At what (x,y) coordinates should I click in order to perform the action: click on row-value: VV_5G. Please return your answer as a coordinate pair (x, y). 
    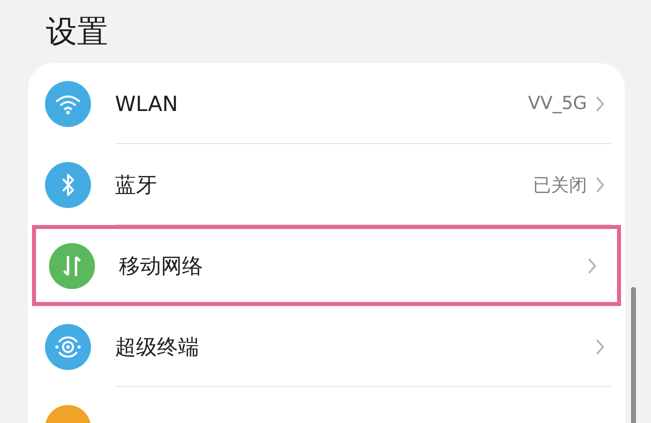
    Looking at the image, I should click on (557, 103).